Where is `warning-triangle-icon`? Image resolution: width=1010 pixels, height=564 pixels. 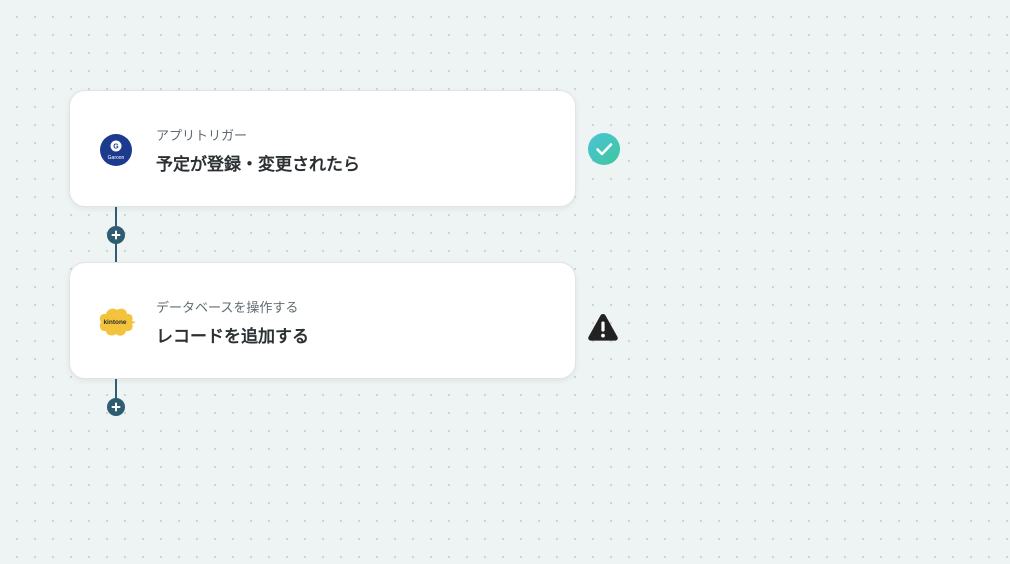
warning-triangle-icon is located at coordinates (603, 327).